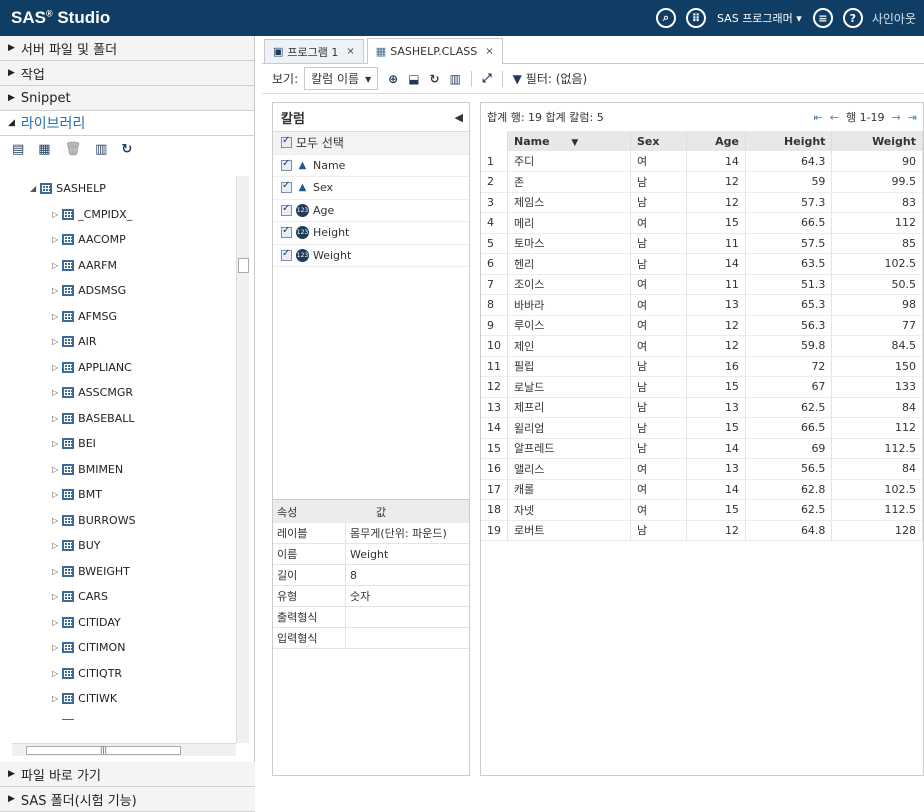 Image resolution: width=924 pixels, height=812 pixels. What do you see at coordinates (243, 265) in the screenshot?
I see `scroll-thumb` at bounding box center [243, 265].